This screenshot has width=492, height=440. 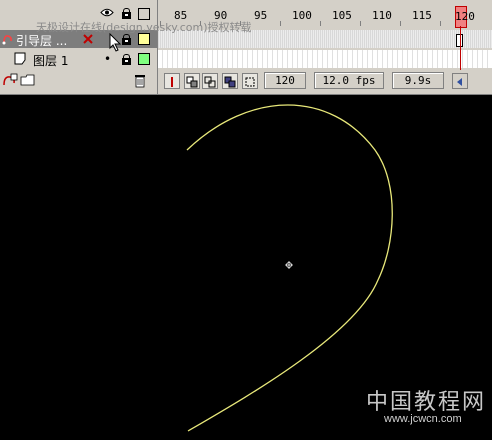 I want to click on site-logo-text: 中国教程网, so click(x=426, y=402).